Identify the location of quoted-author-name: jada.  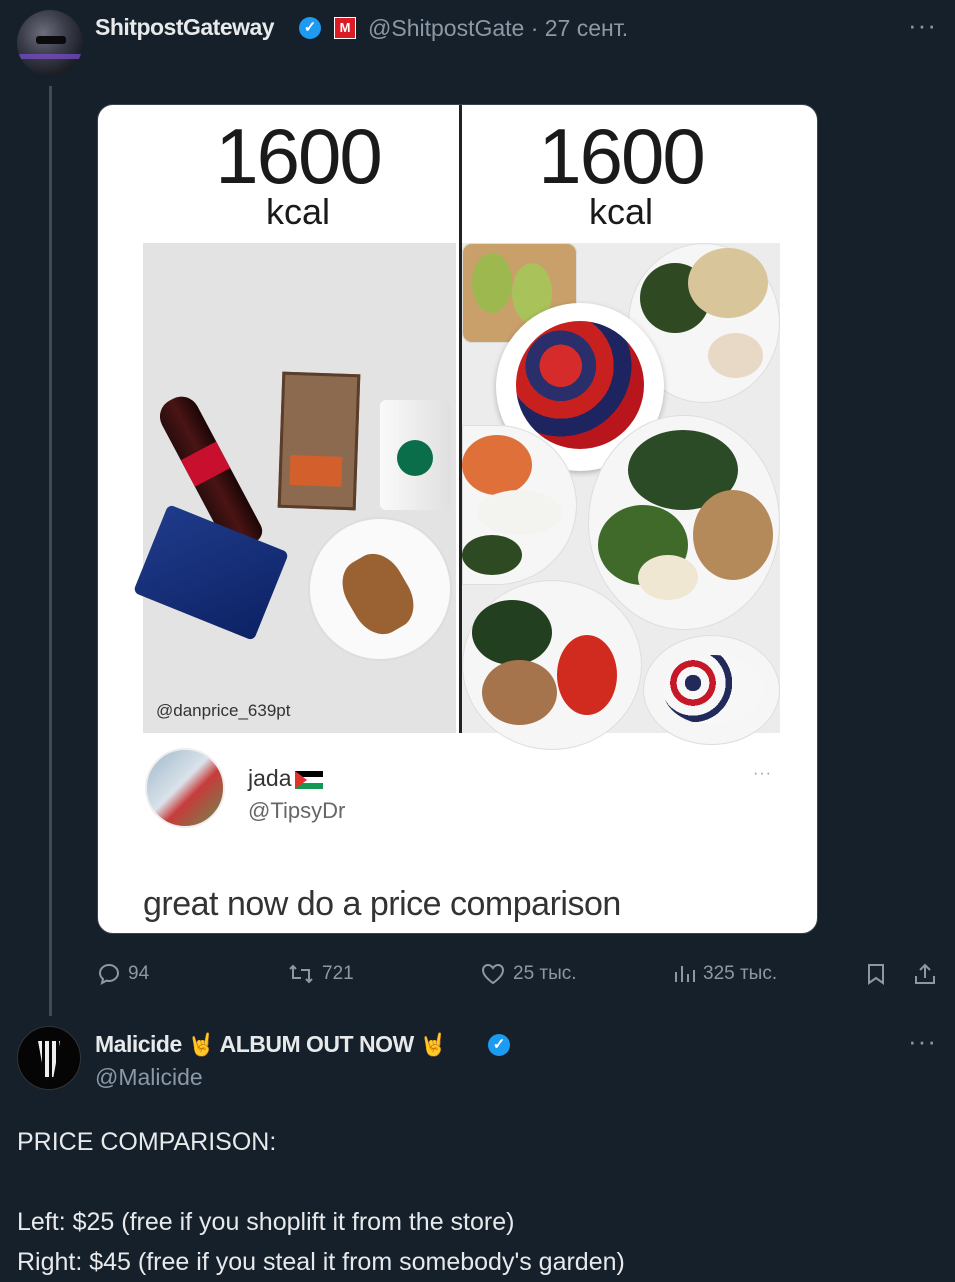
(286, 778).